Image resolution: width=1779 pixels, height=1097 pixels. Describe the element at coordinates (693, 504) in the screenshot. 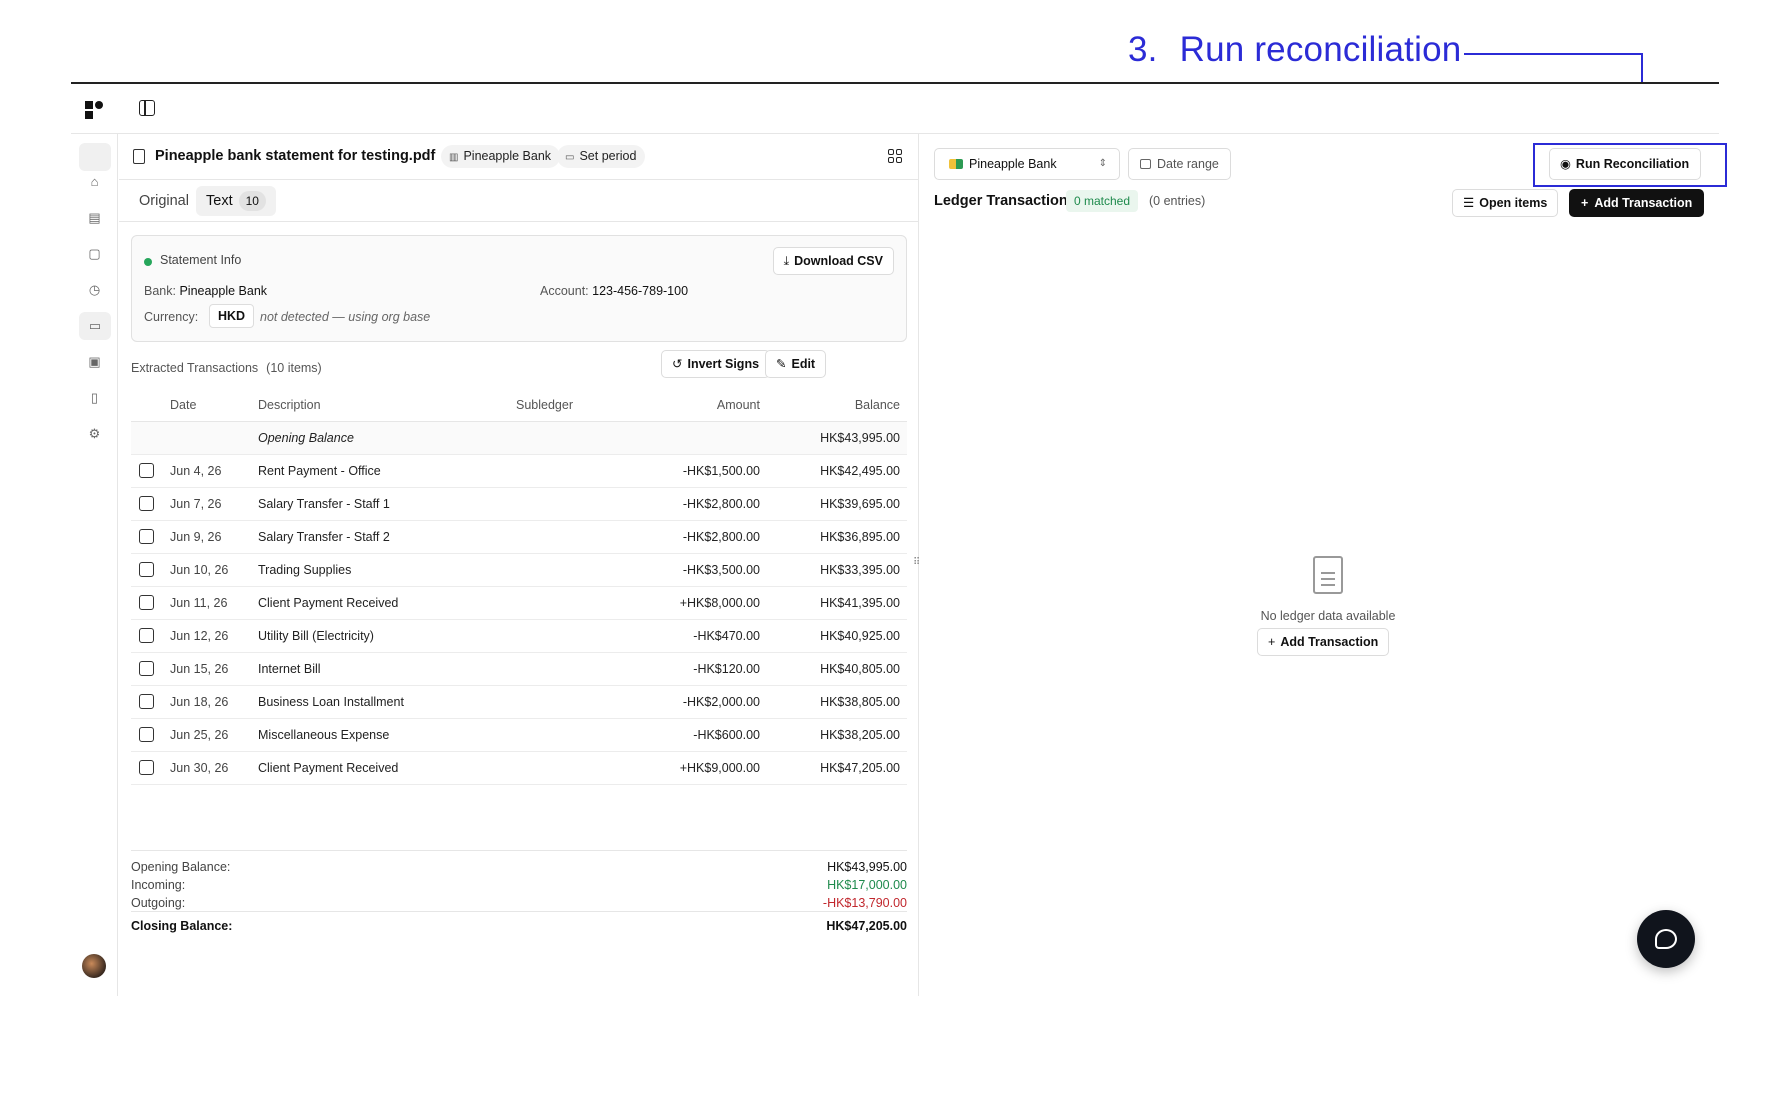

I see `row-amount: -HK$2,800.00` at that location.